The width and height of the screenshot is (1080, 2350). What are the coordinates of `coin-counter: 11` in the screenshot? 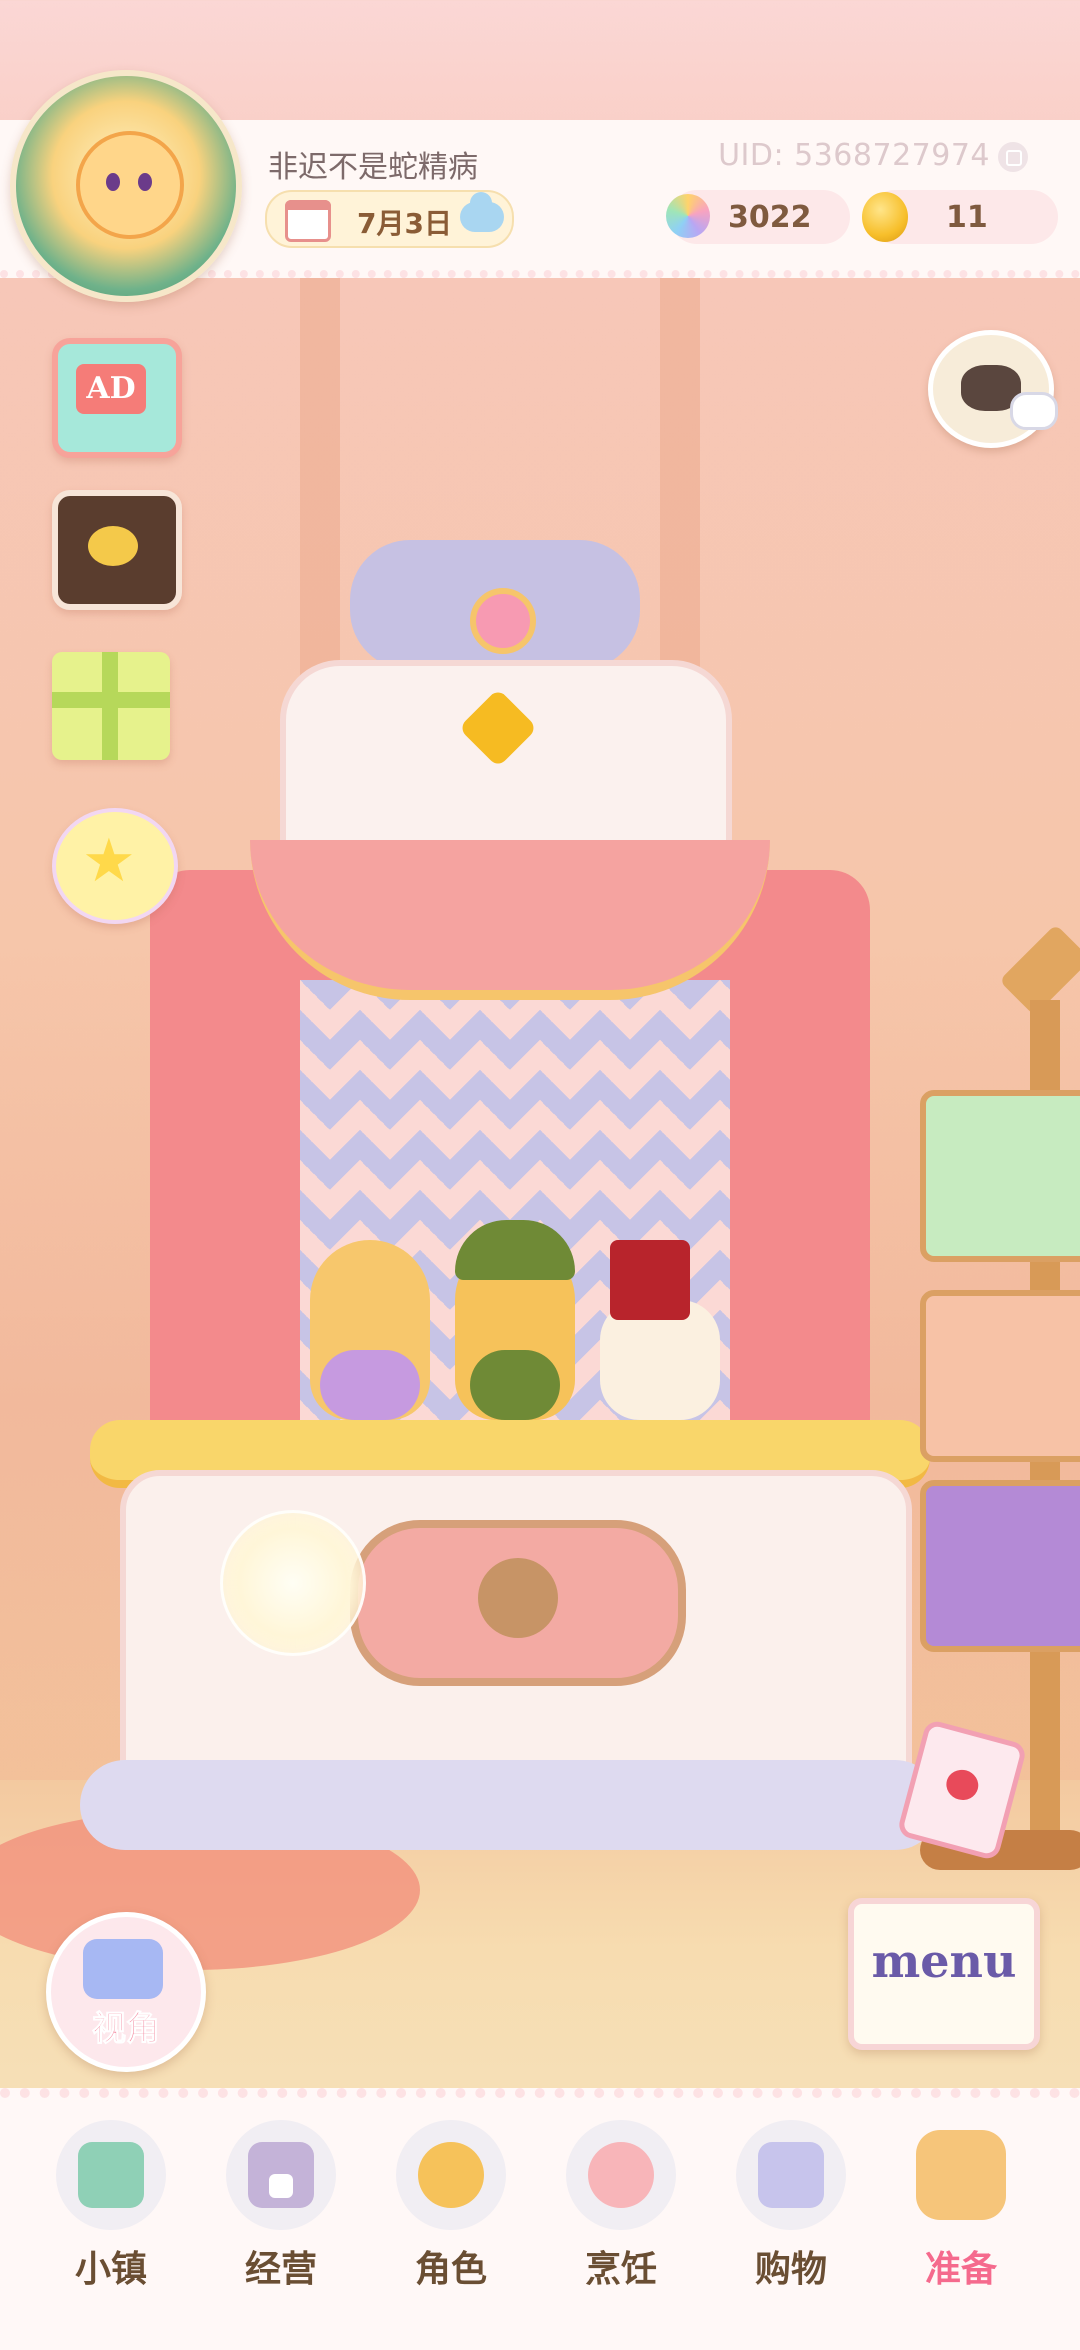 It's located at (960, 217).